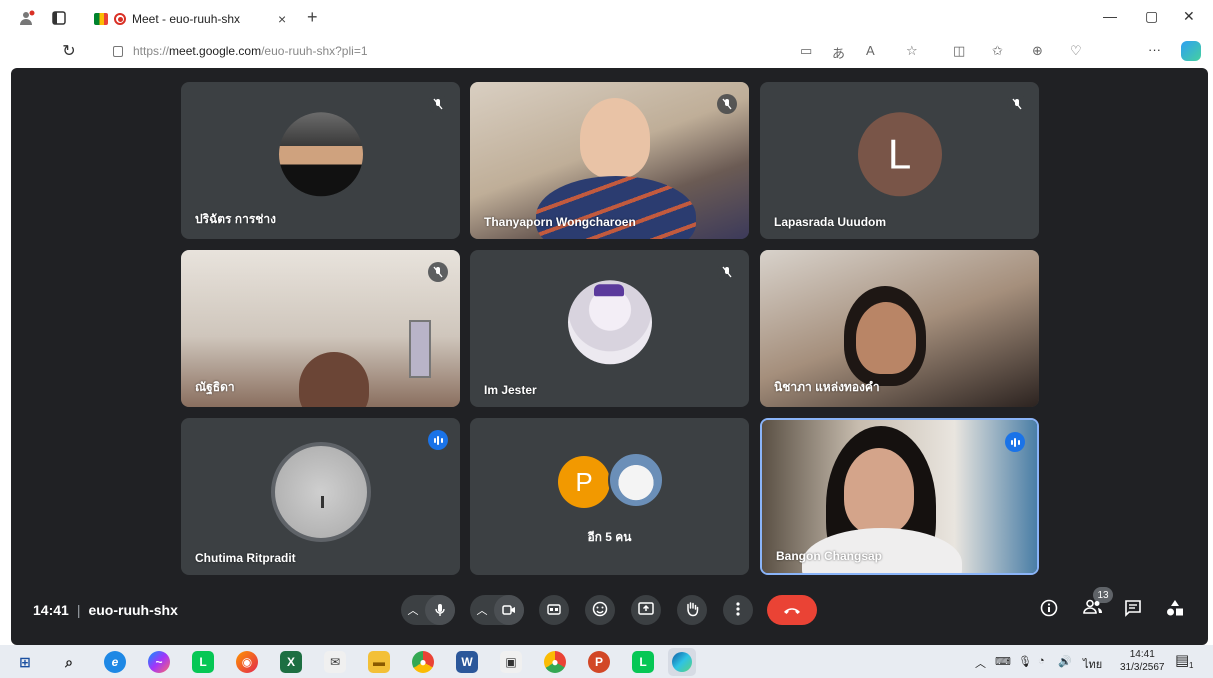 Image resolution: width=1213 pixels, height=678 pixels. I want to click on others-avatar-photo, so click(636, 480).